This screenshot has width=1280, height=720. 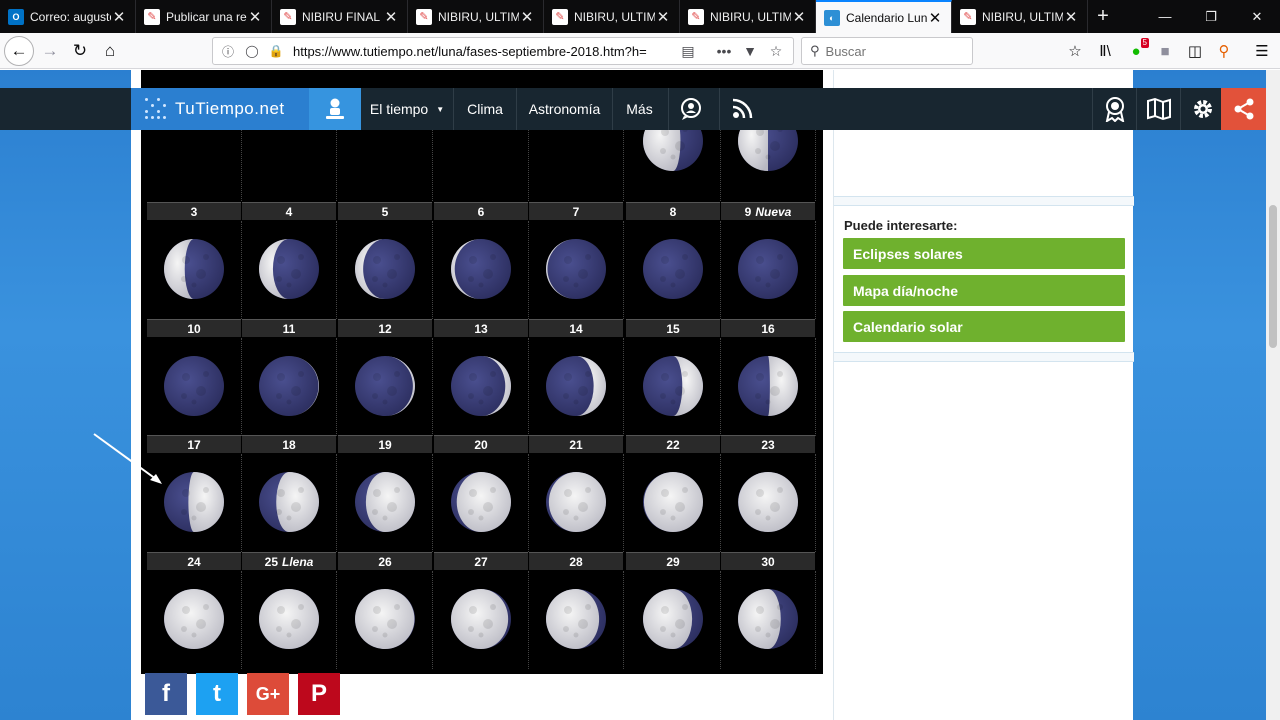 What do you see at coordinates (1202, 109) in the screenshot?
I see `gear-icon` at bounding box center [1202, 109].